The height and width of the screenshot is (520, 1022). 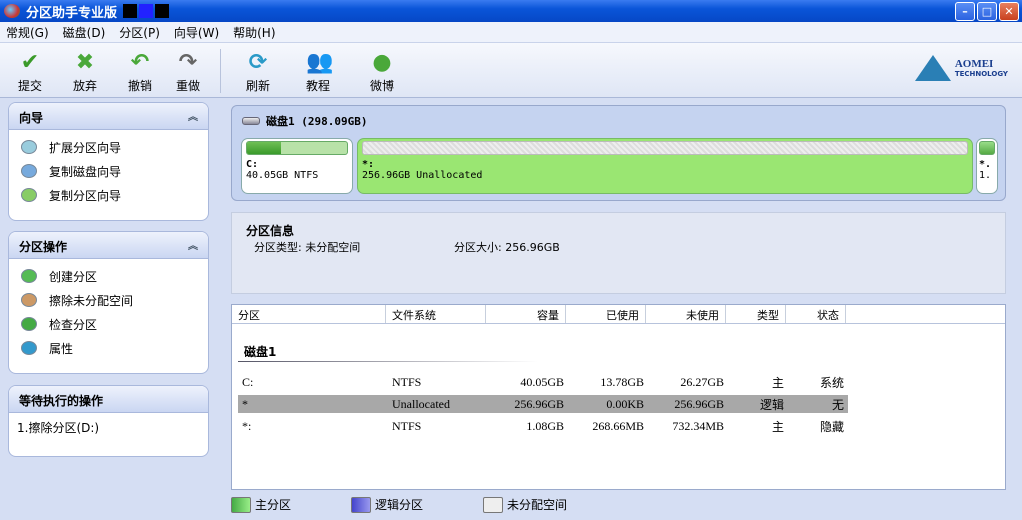 I want to click on x-icon: ✖, so click(x=85, y=62).